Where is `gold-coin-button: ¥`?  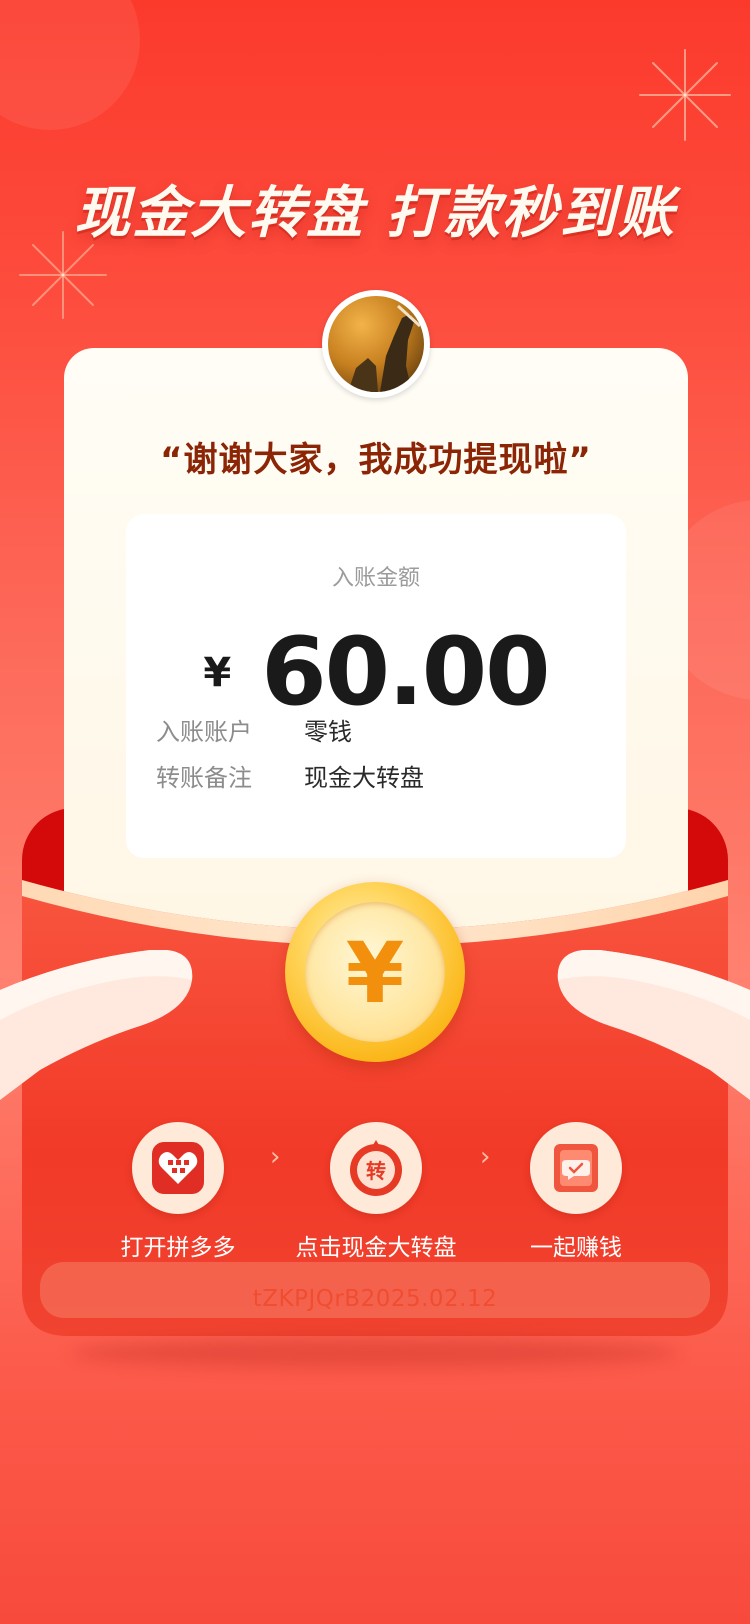
gold-coin-button: ¥ is located at coordinates (375, 972).